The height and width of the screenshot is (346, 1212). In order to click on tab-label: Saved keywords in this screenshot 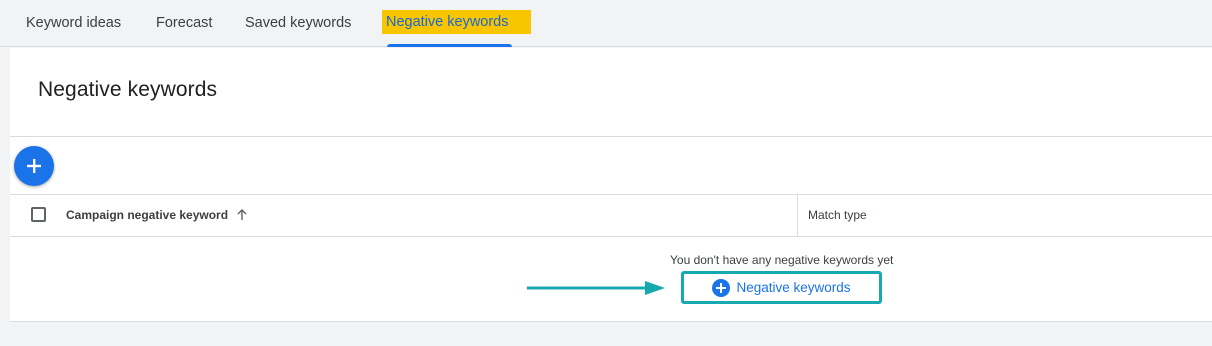, I will do `click(298, 23)`.